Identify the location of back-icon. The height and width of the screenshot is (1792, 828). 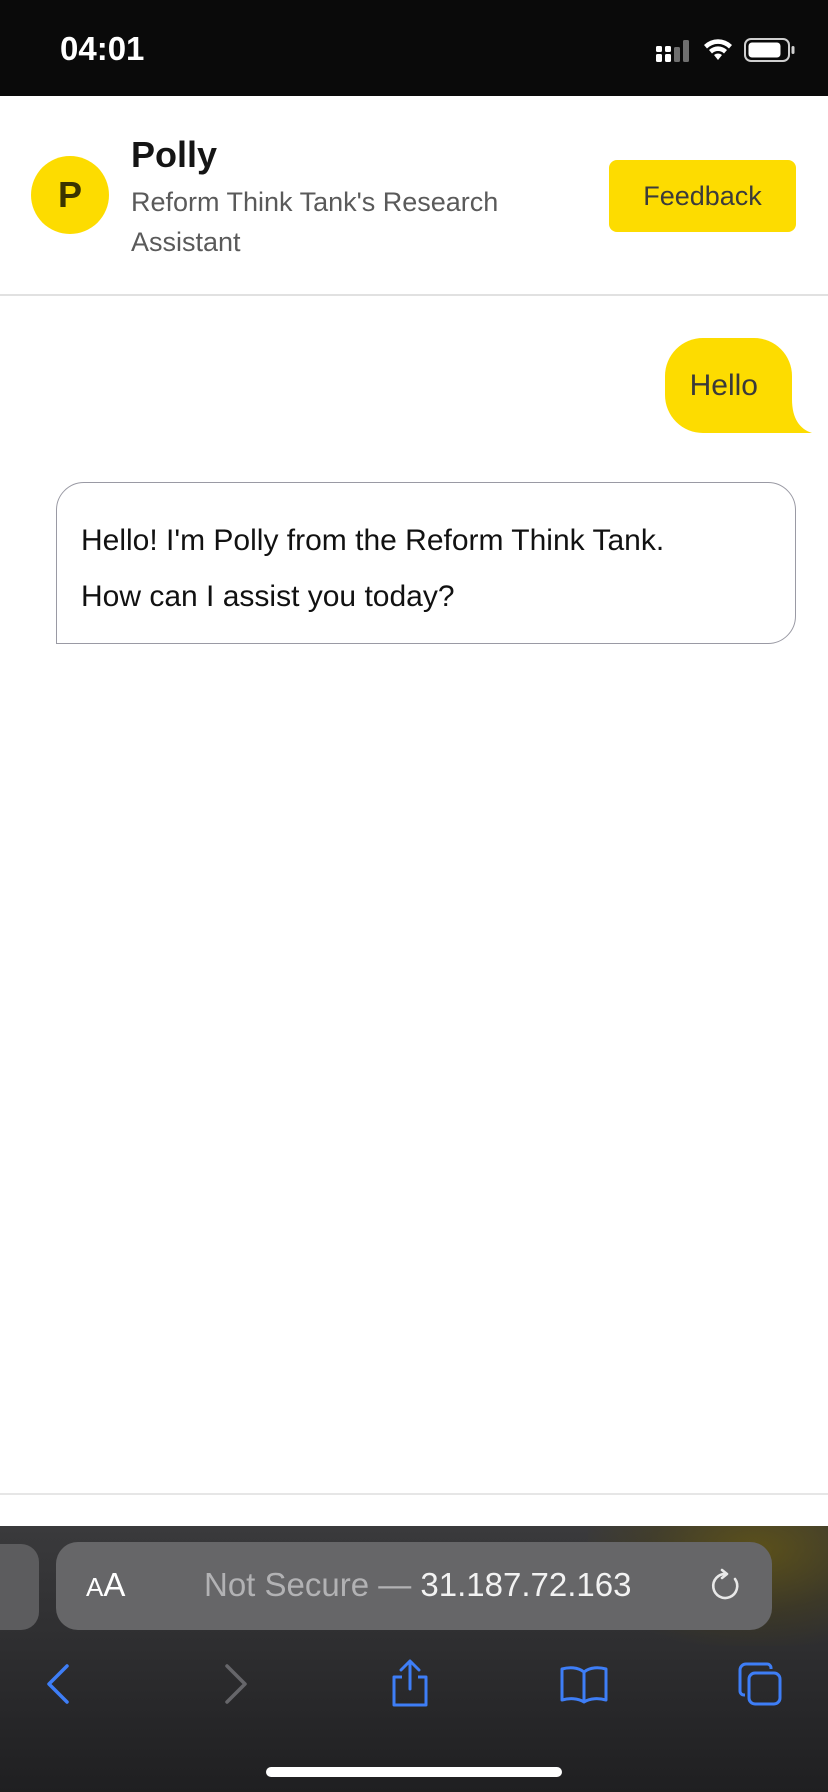
(58, 1684).